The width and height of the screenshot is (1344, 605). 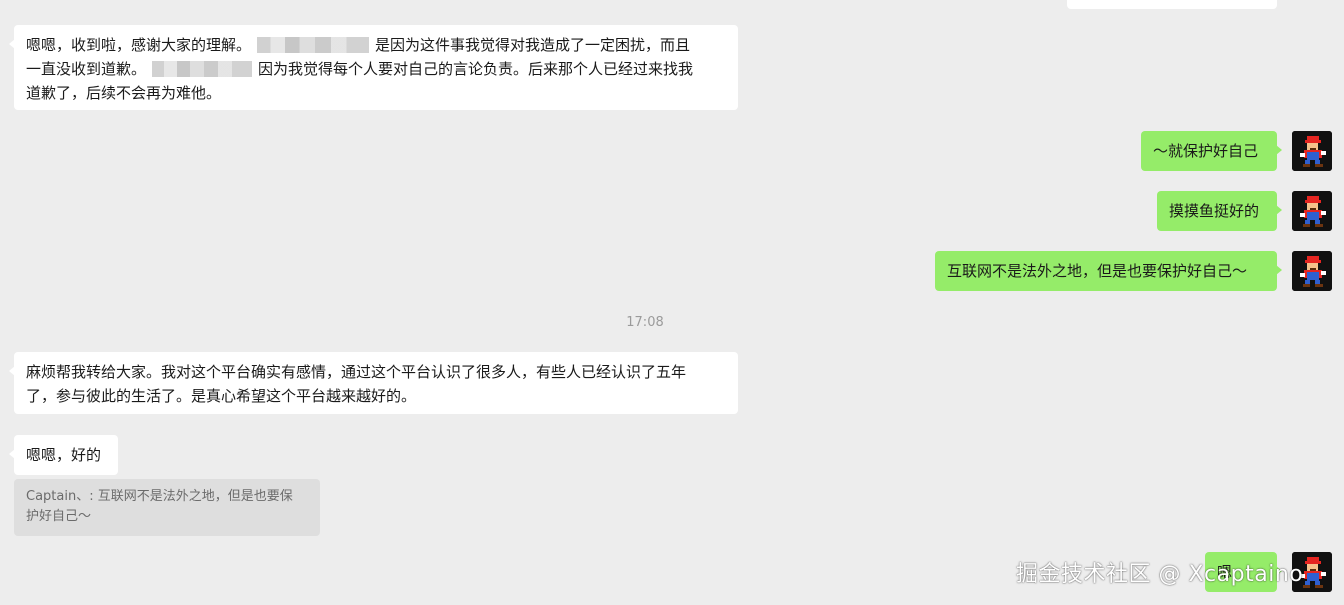 What do you see at coordinates (1172, 4) in the screenshot?
I see `previous-message-bubble` at bounding box center [1172, 4].